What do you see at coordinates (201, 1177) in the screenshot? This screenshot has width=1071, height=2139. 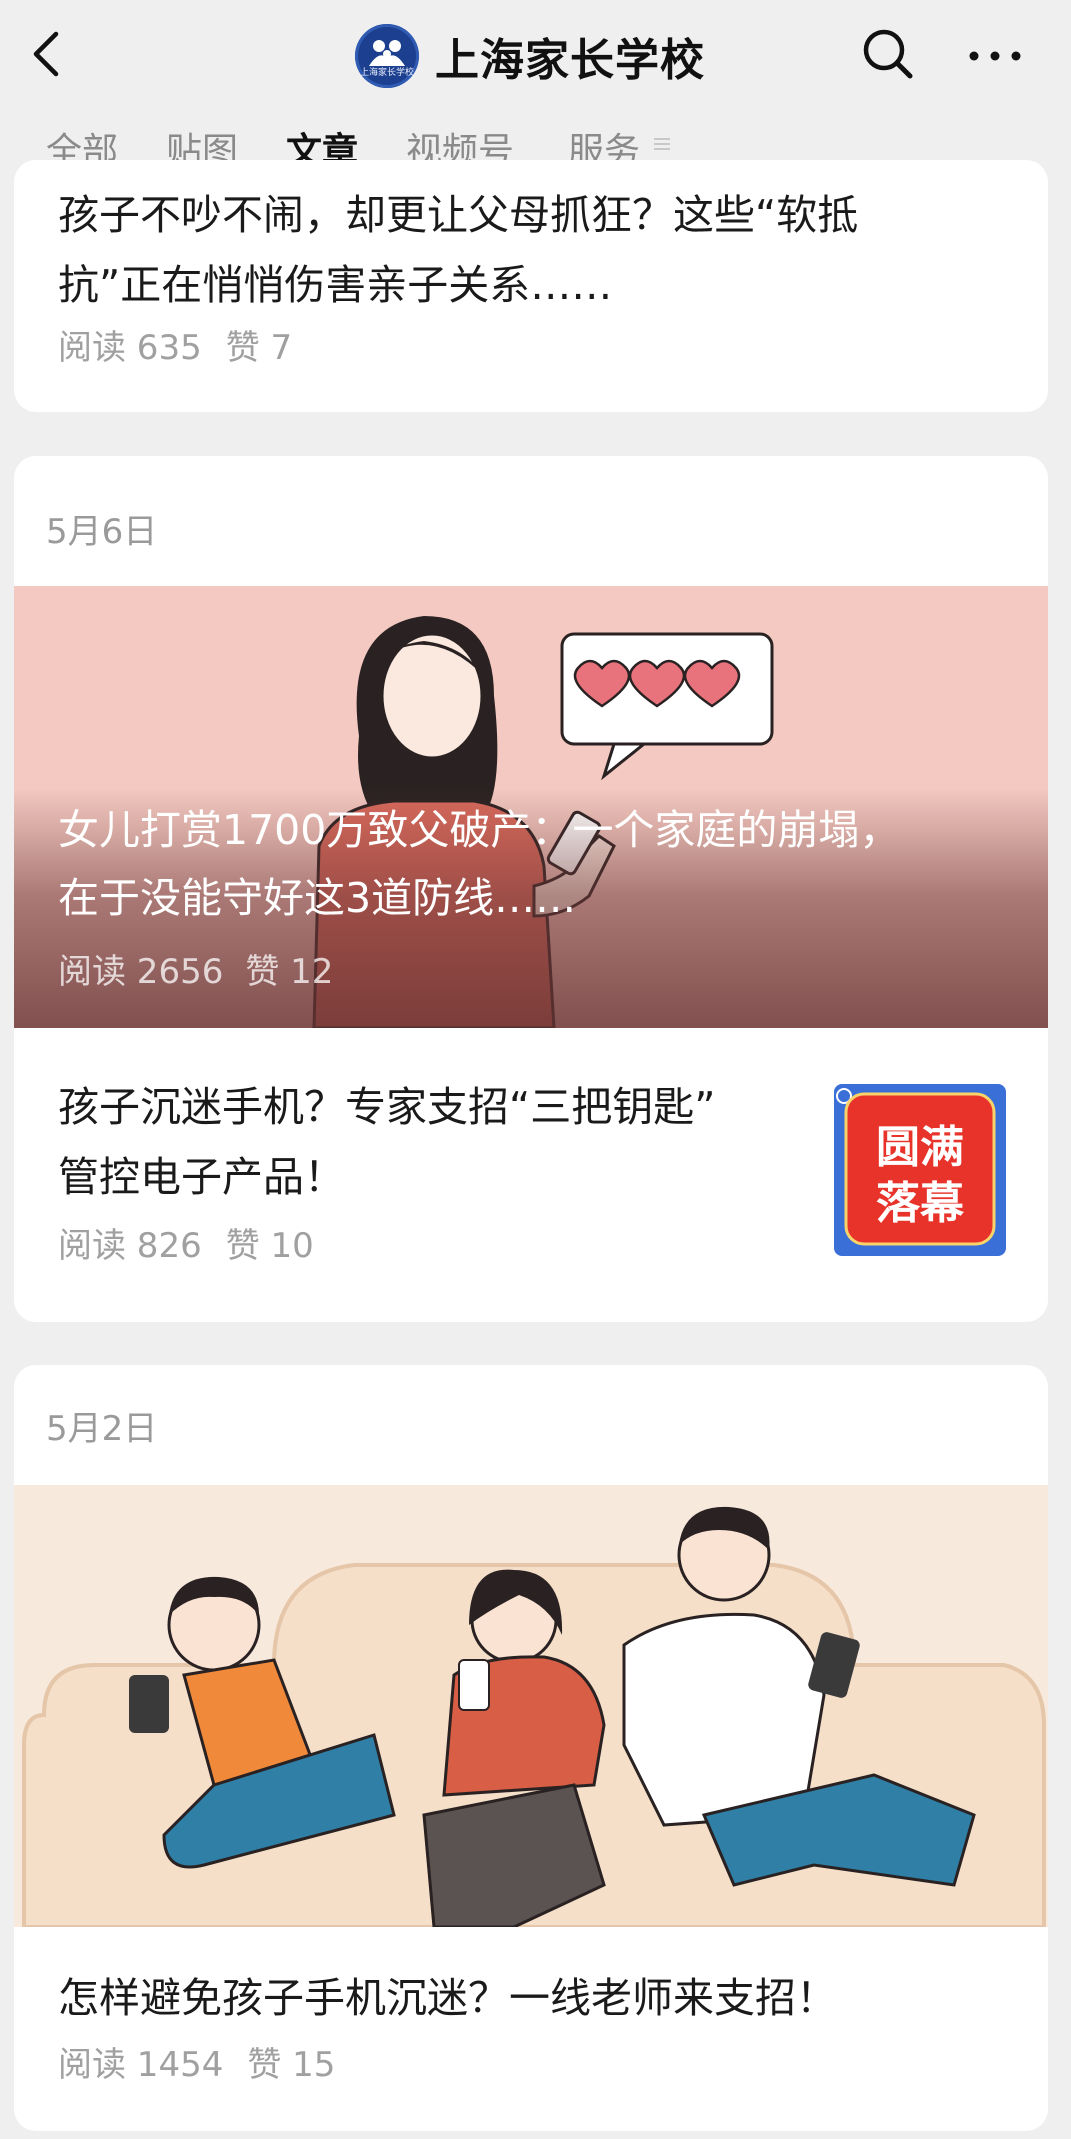 I see `article-title-line-2: 管控电子产品！` at bounding box center [201, 1177].